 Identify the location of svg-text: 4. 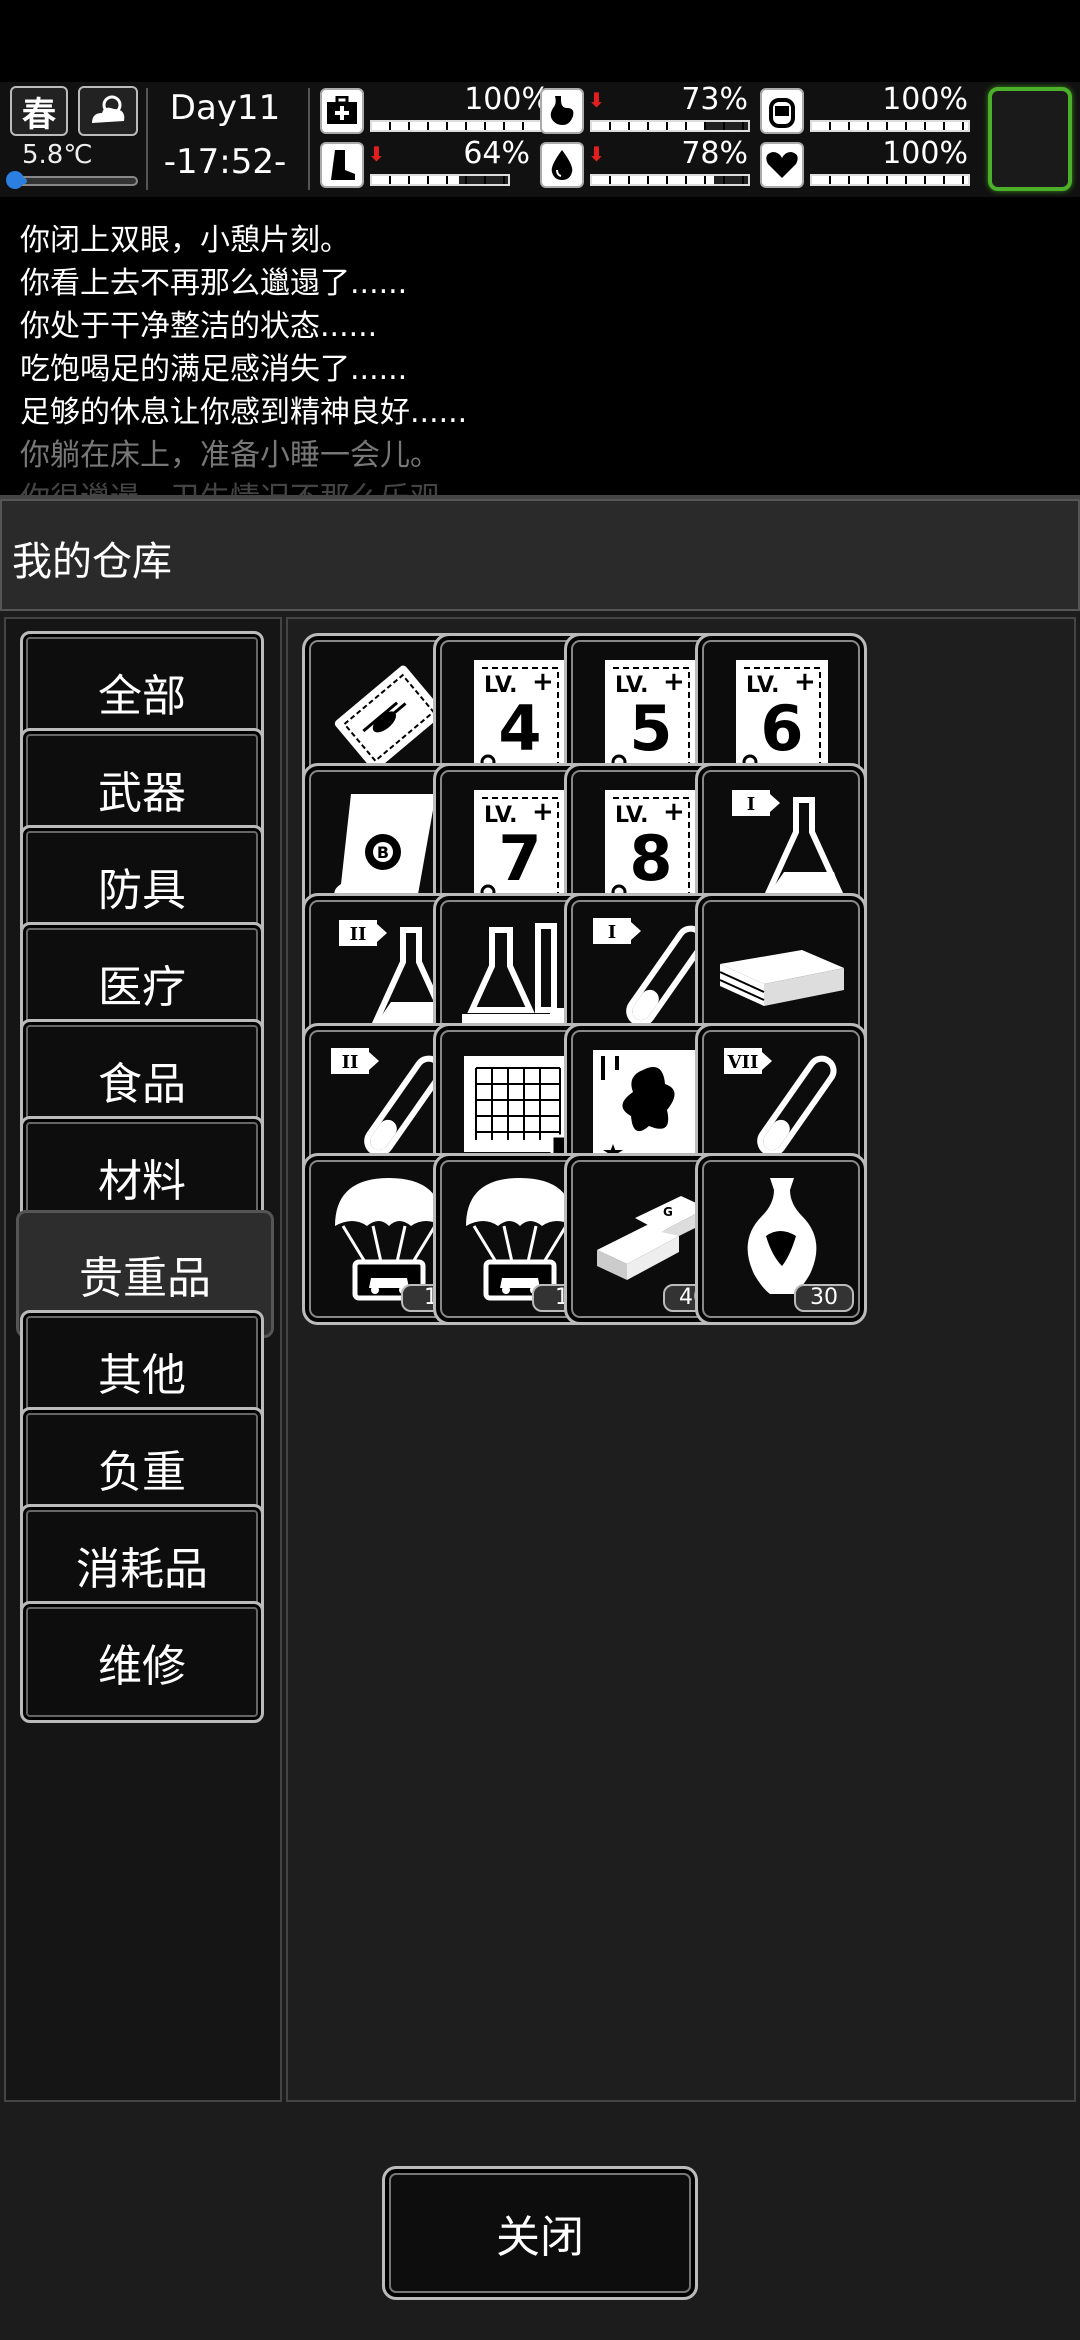
(519, 728).